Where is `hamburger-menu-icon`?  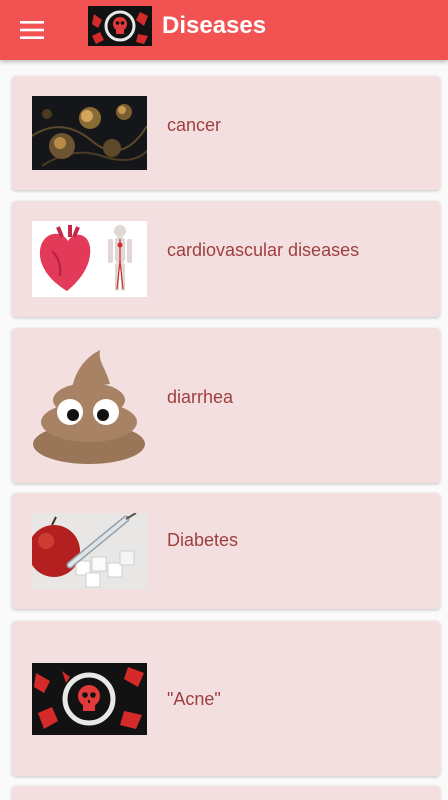 hamburger-menu-icon is located at coordinates (32, 30).